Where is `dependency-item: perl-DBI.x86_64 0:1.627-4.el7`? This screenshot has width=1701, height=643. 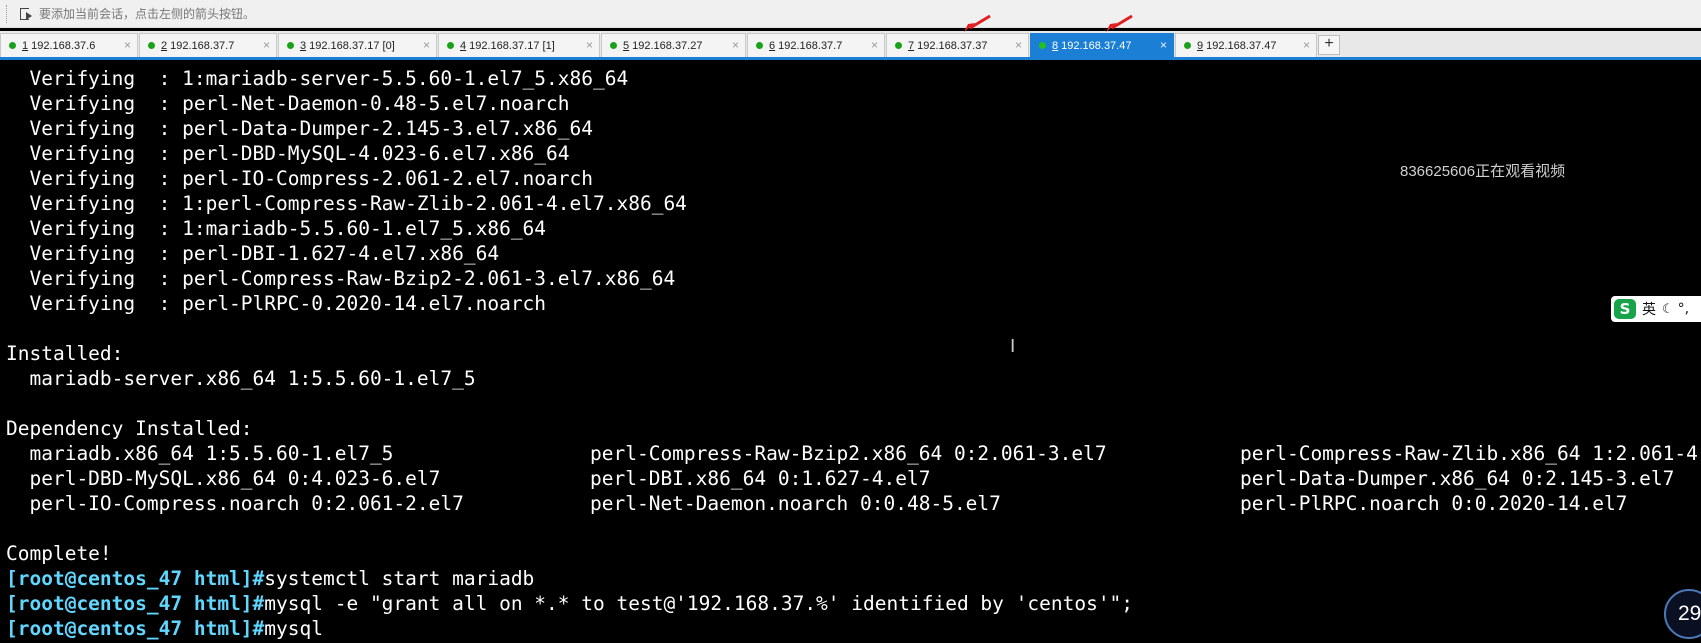 dependency-item: perl-DBI.x86_64 0:1.627-4.el7 is located at coordinates (760, 478).